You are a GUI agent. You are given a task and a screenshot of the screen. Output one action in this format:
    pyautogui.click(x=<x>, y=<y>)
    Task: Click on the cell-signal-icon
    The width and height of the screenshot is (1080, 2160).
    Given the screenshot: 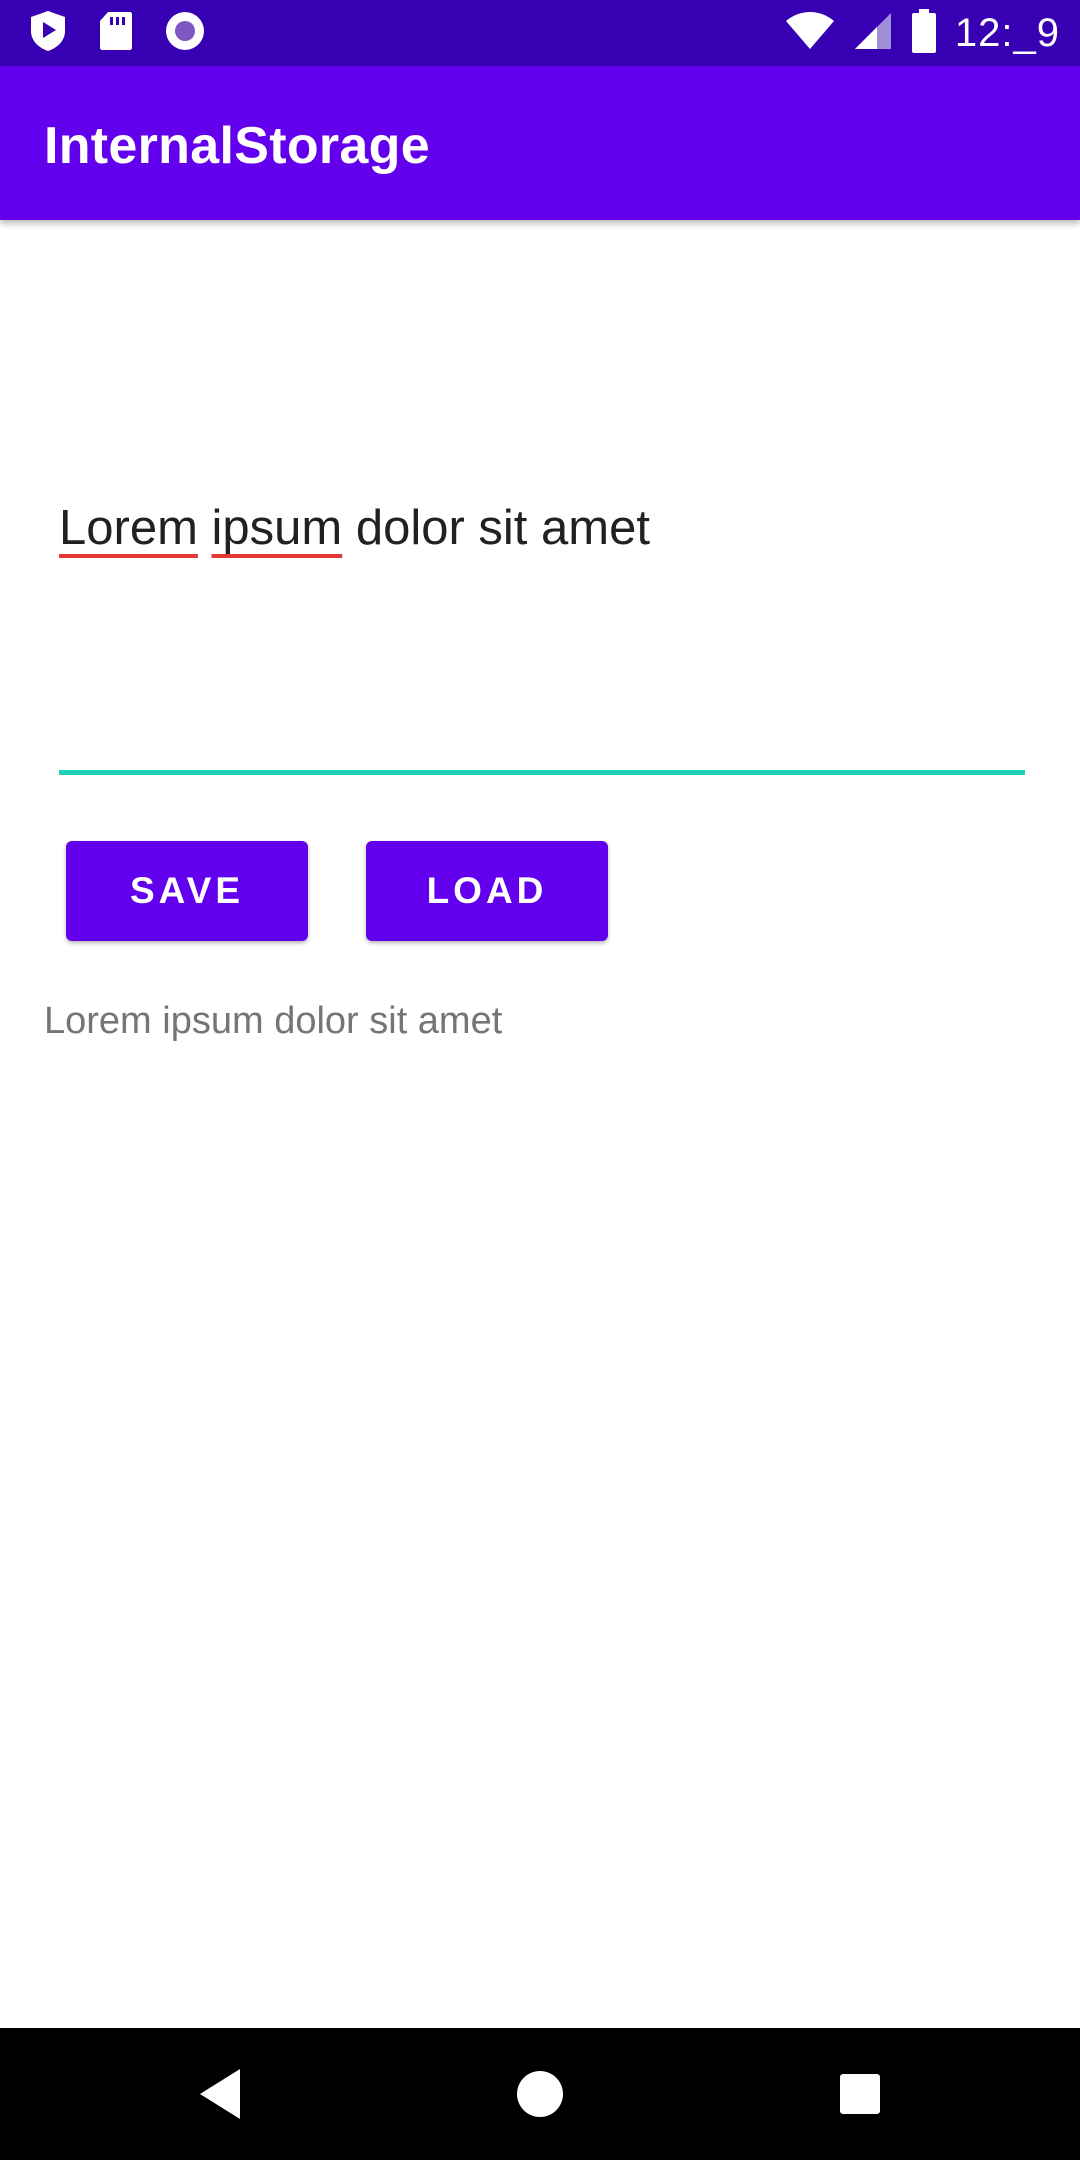 What is the action you would take?
    pyautogui.click(x=873, y=33)
    